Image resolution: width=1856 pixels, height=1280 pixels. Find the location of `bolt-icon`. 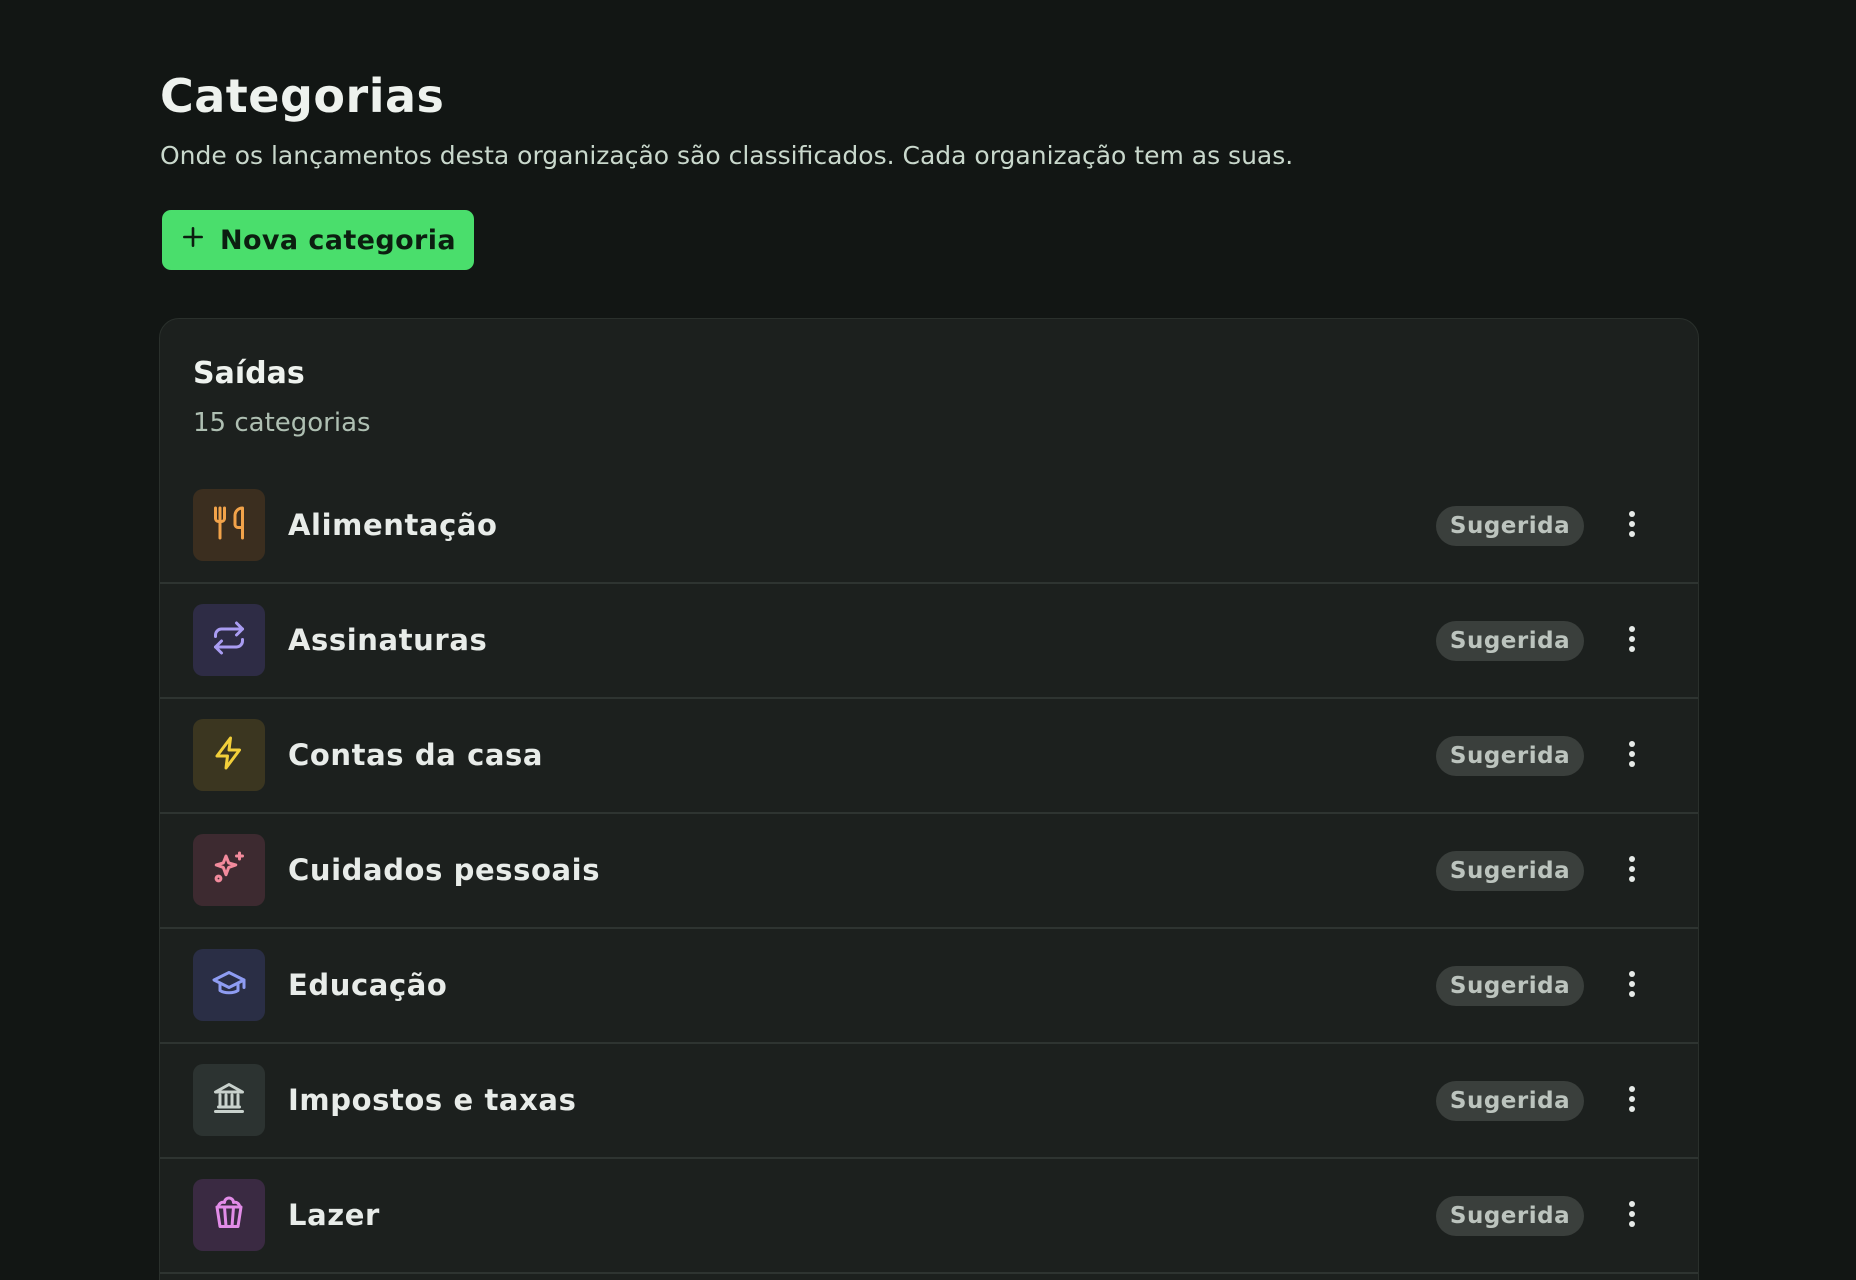

bolt-icon is located at coordinates (229, 755).